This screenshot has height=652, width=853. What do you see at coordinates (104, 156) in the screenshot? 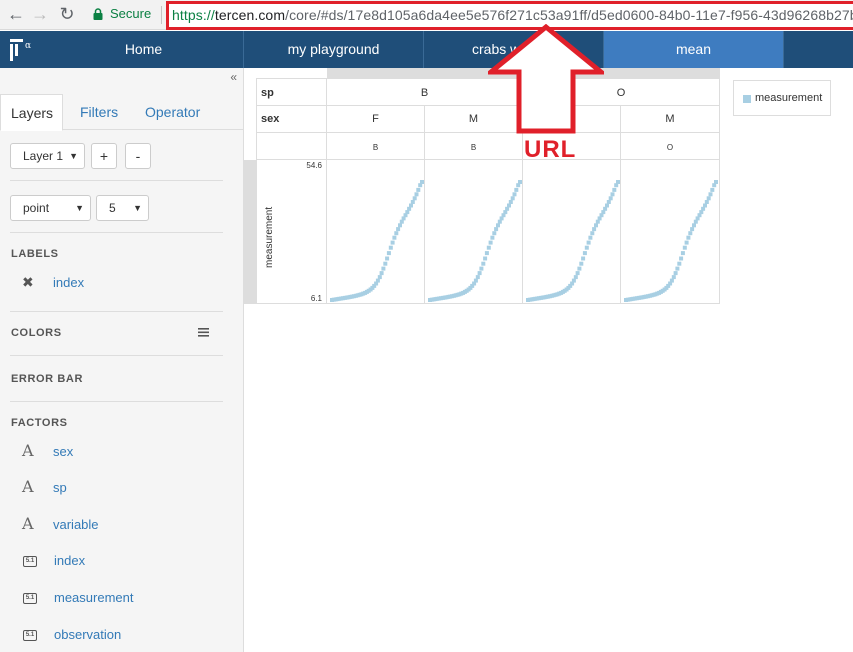
I see `add-layer-button: +` at bounding box center [104, 156].